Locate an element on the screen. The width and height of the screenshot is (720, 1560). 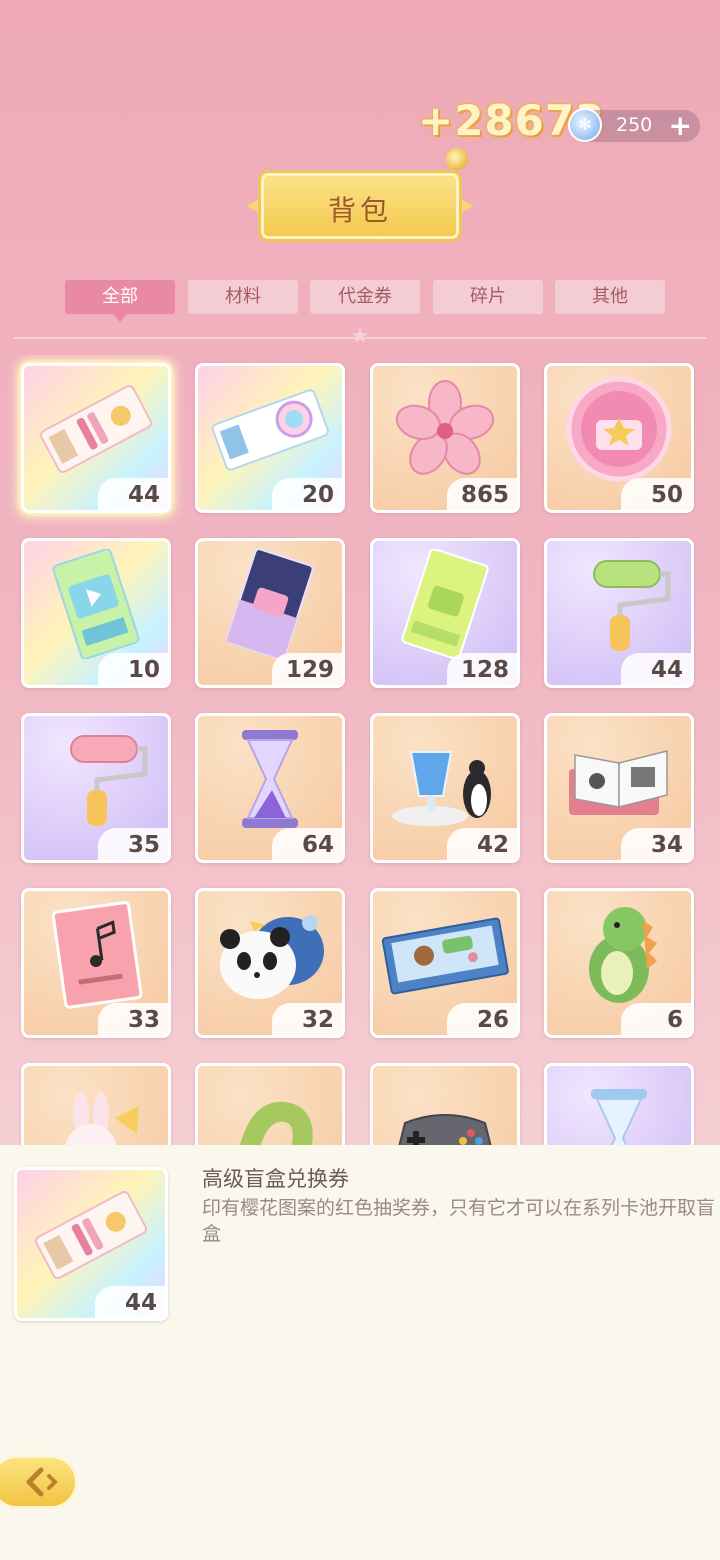
item-slot: 35 is located at coordinates (96, 788).